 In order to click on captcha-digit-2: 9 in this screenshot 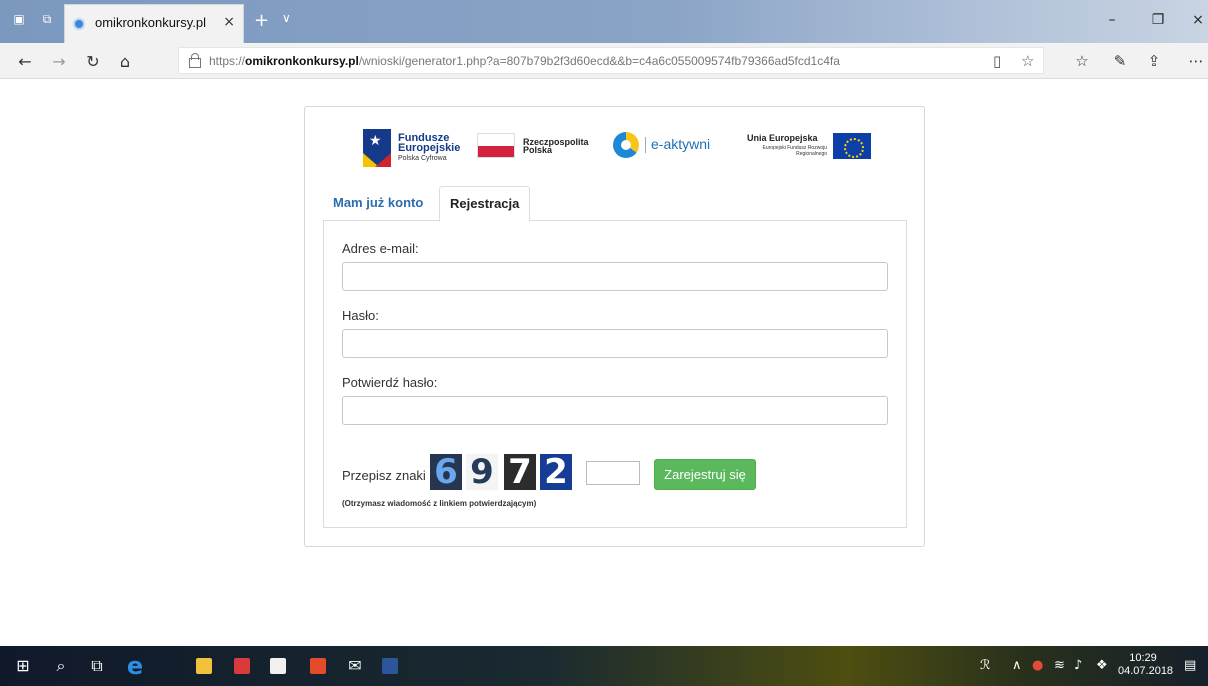, I will do `click(482, 472)`.